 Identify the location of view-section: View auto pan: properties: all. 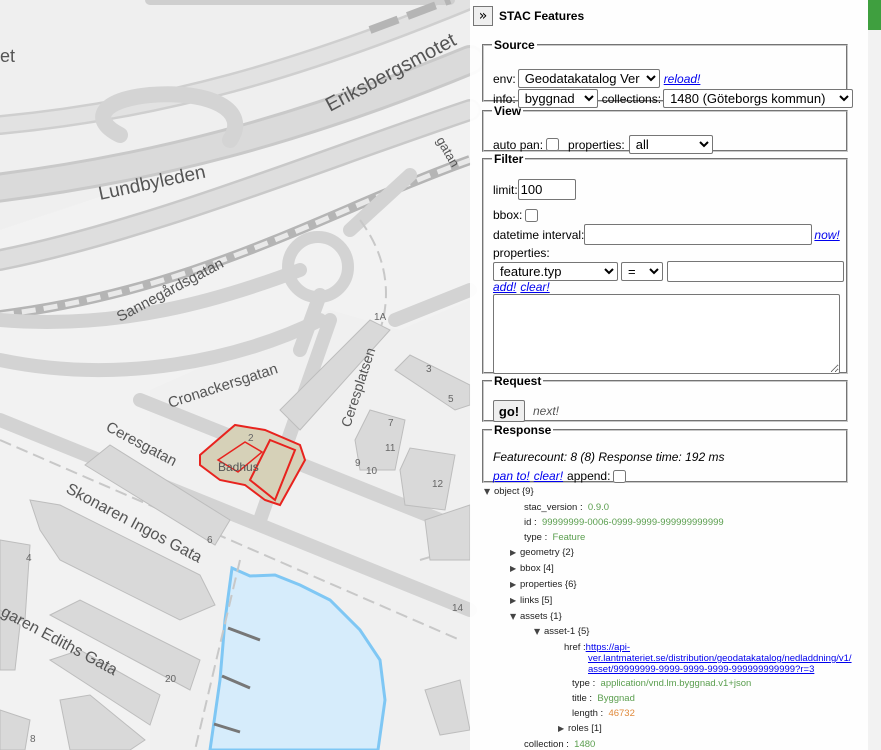
(665, 129).